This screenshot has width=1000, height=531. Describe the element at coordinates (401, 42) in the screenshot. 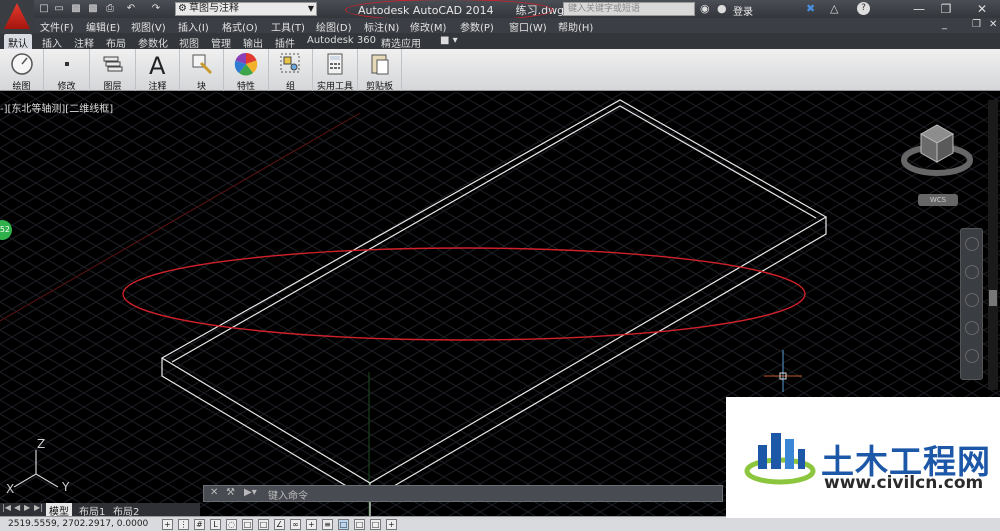

I see `tab-featured-apps: 精选应用` at that location.